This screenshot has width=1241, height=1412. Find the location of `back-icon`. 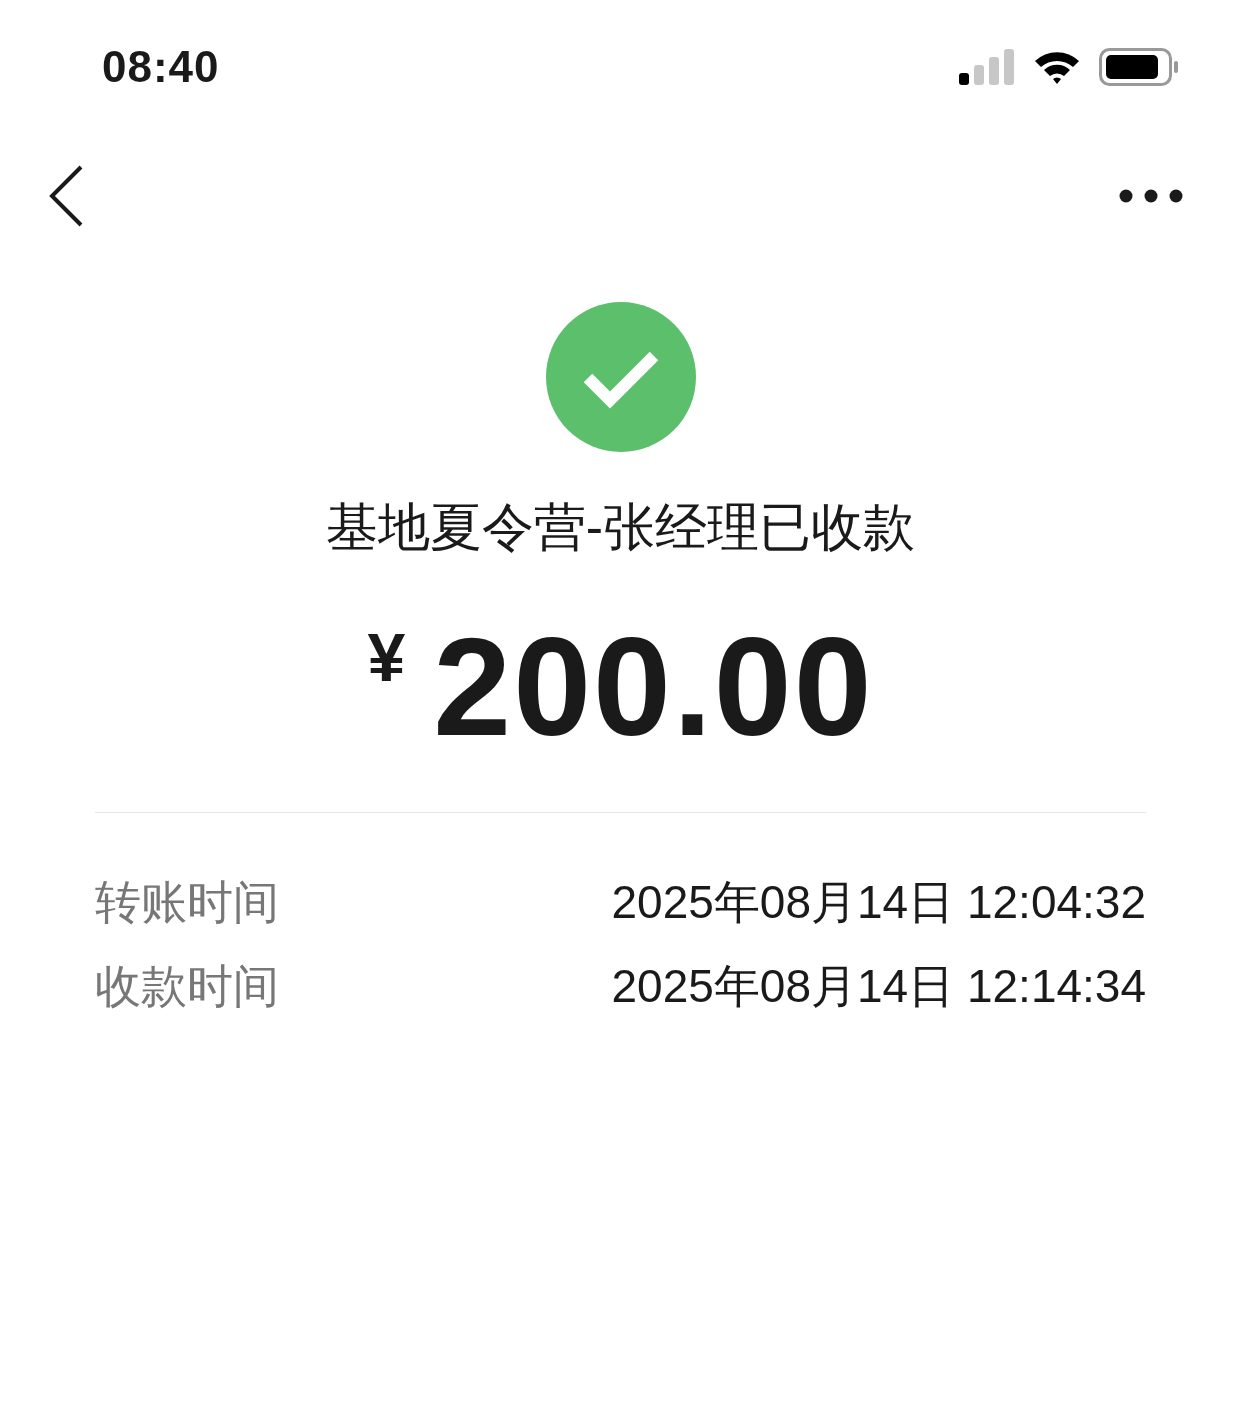

back-icon is located at coordinates (66, 196).